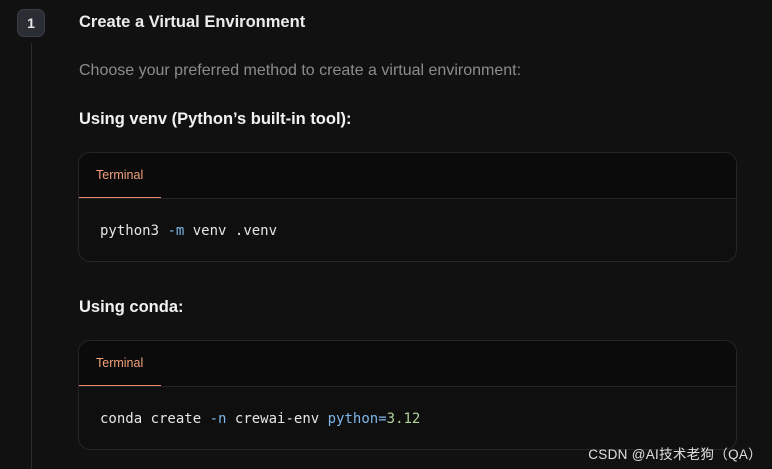 The width and height of the screenshot is (772, 469). Describe the element at coordinates (176, 231) in the screenshot. I see `code-flag: -m` at that location.